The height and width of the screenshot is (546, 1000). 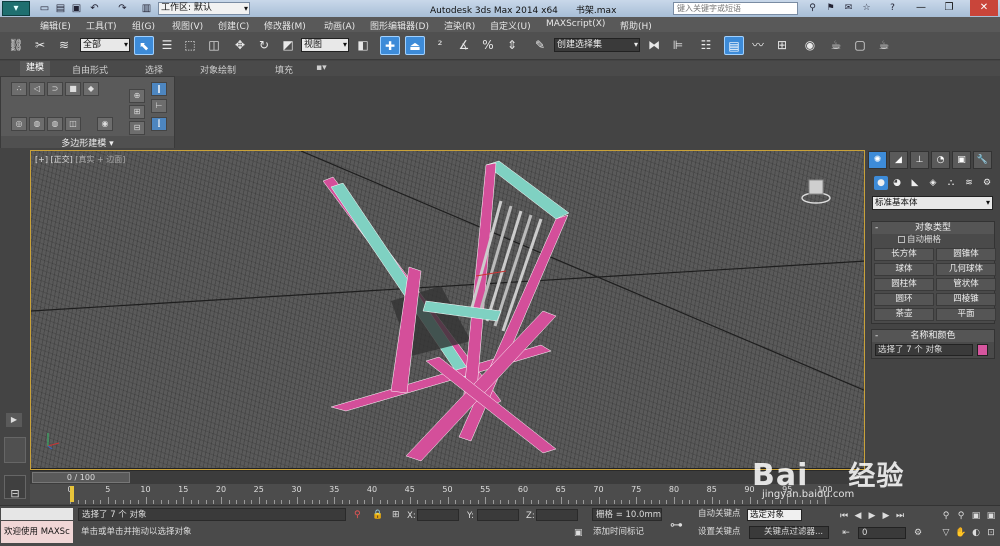 What do you see at coordinates (904, 299) in the screenshot?
I see `torus-button: 圆环` at bounding box center [904, 299].